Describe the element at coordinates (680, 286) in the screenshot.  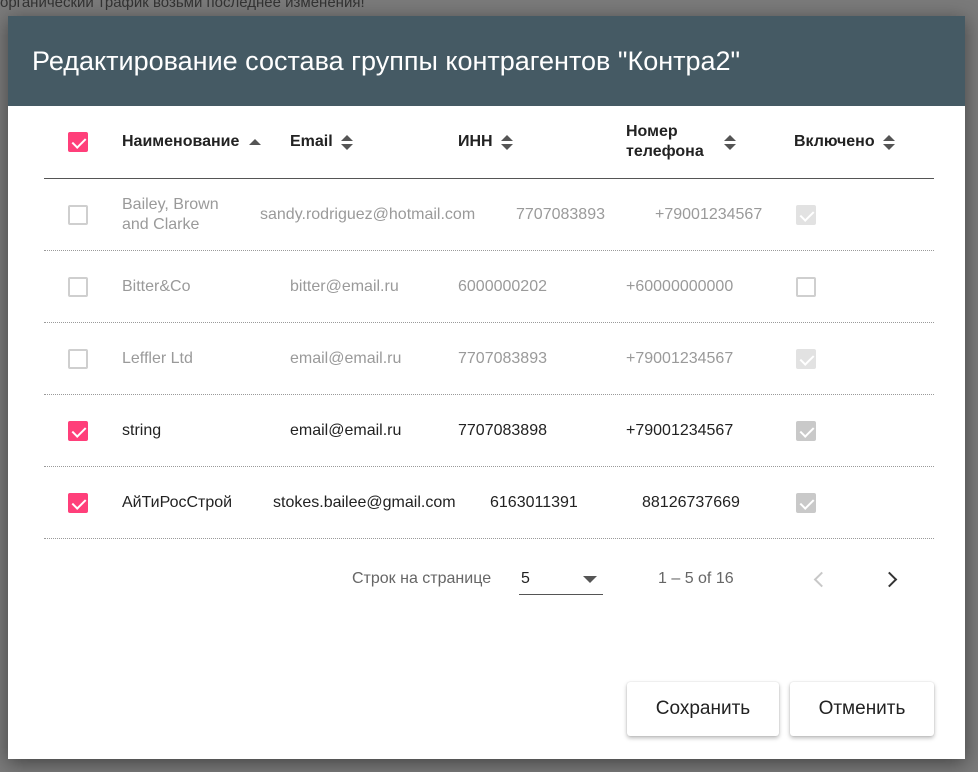
I see `row-phone: +60000000000` at that location.